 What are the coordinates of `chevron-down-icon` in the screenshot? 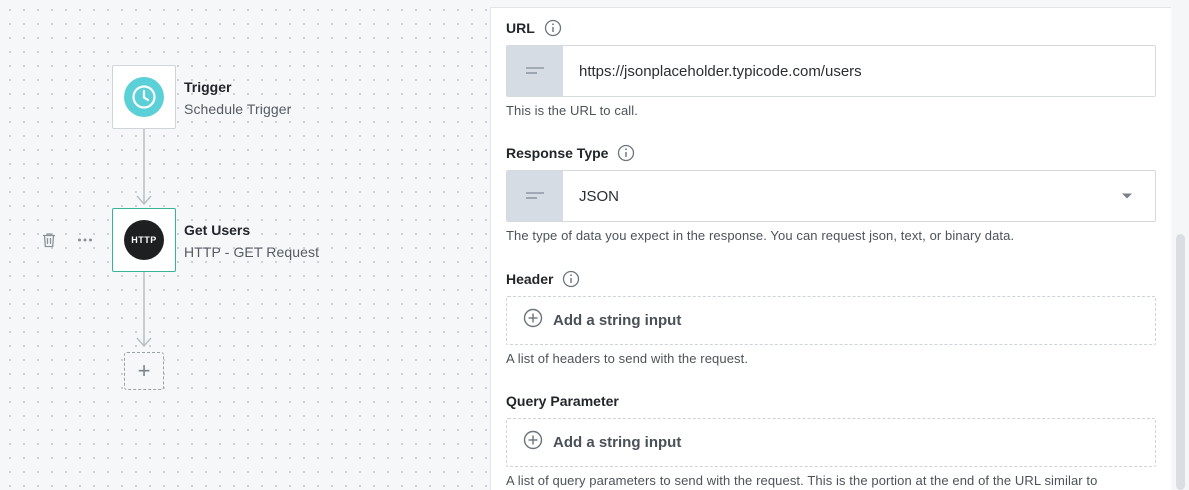 It's located at (1127, 196).